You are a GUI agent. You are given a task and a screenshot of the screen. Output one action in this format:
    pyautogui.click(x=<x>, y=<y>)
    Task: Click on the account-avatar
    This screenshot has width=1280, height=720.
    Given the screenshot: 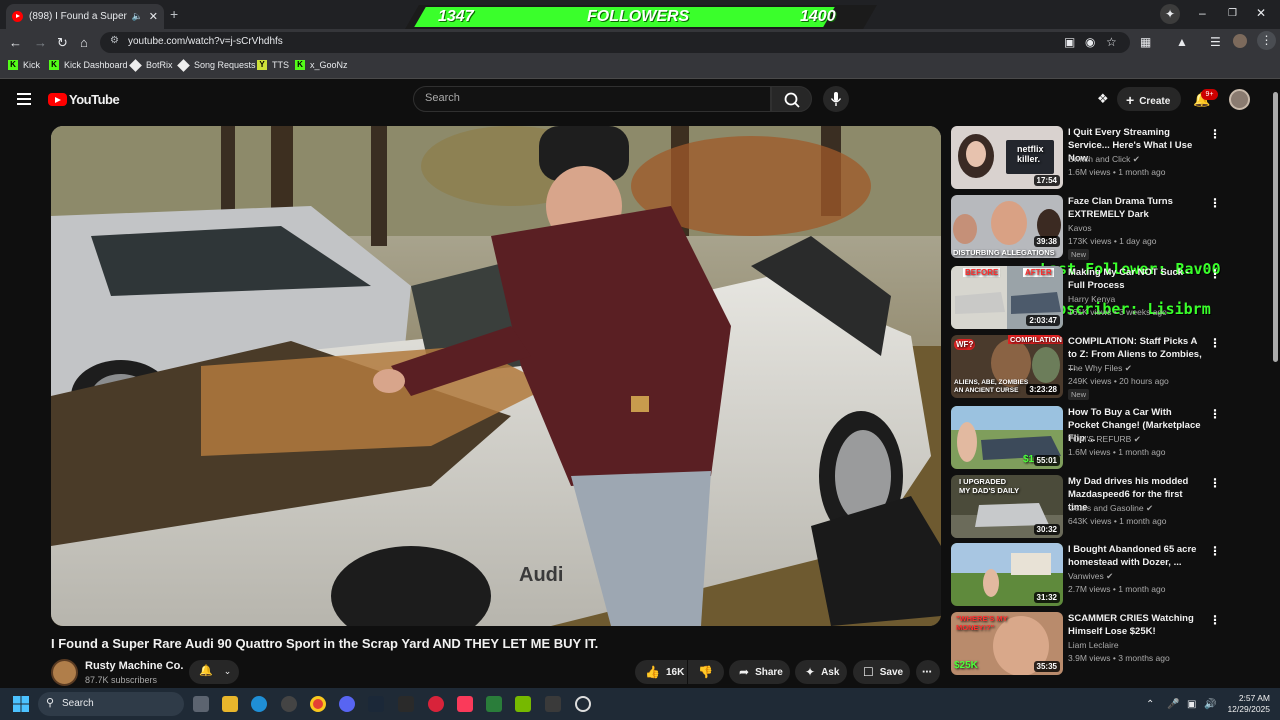 What is the action you would take?
    pyautogui.click(x=1239, y=99)
    